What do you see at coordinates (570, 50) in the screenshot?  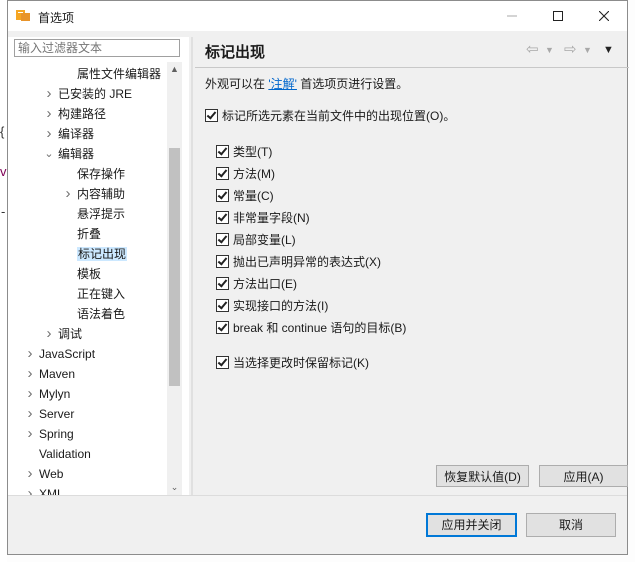 I see `forward-arrow-icon: ⇨` at bounding box center [570, 50].